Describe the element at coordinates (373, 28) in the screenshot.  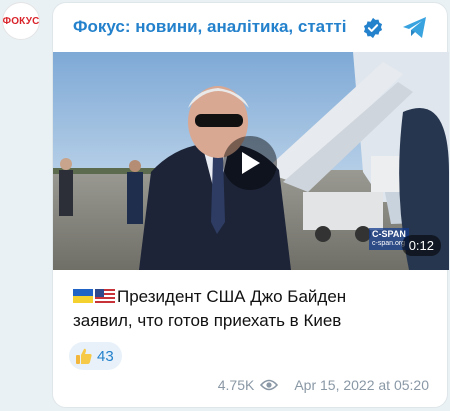
I see `verified-badge-icon` at that location.